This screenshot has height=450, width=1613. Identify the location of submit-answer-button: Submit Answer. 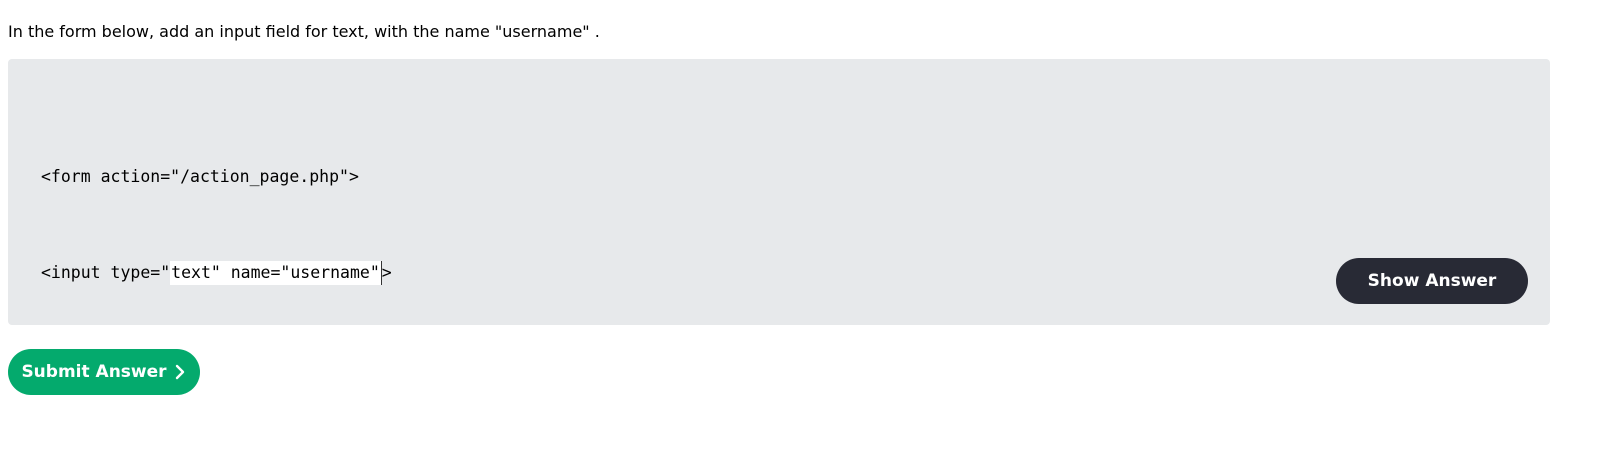
(104, 372).